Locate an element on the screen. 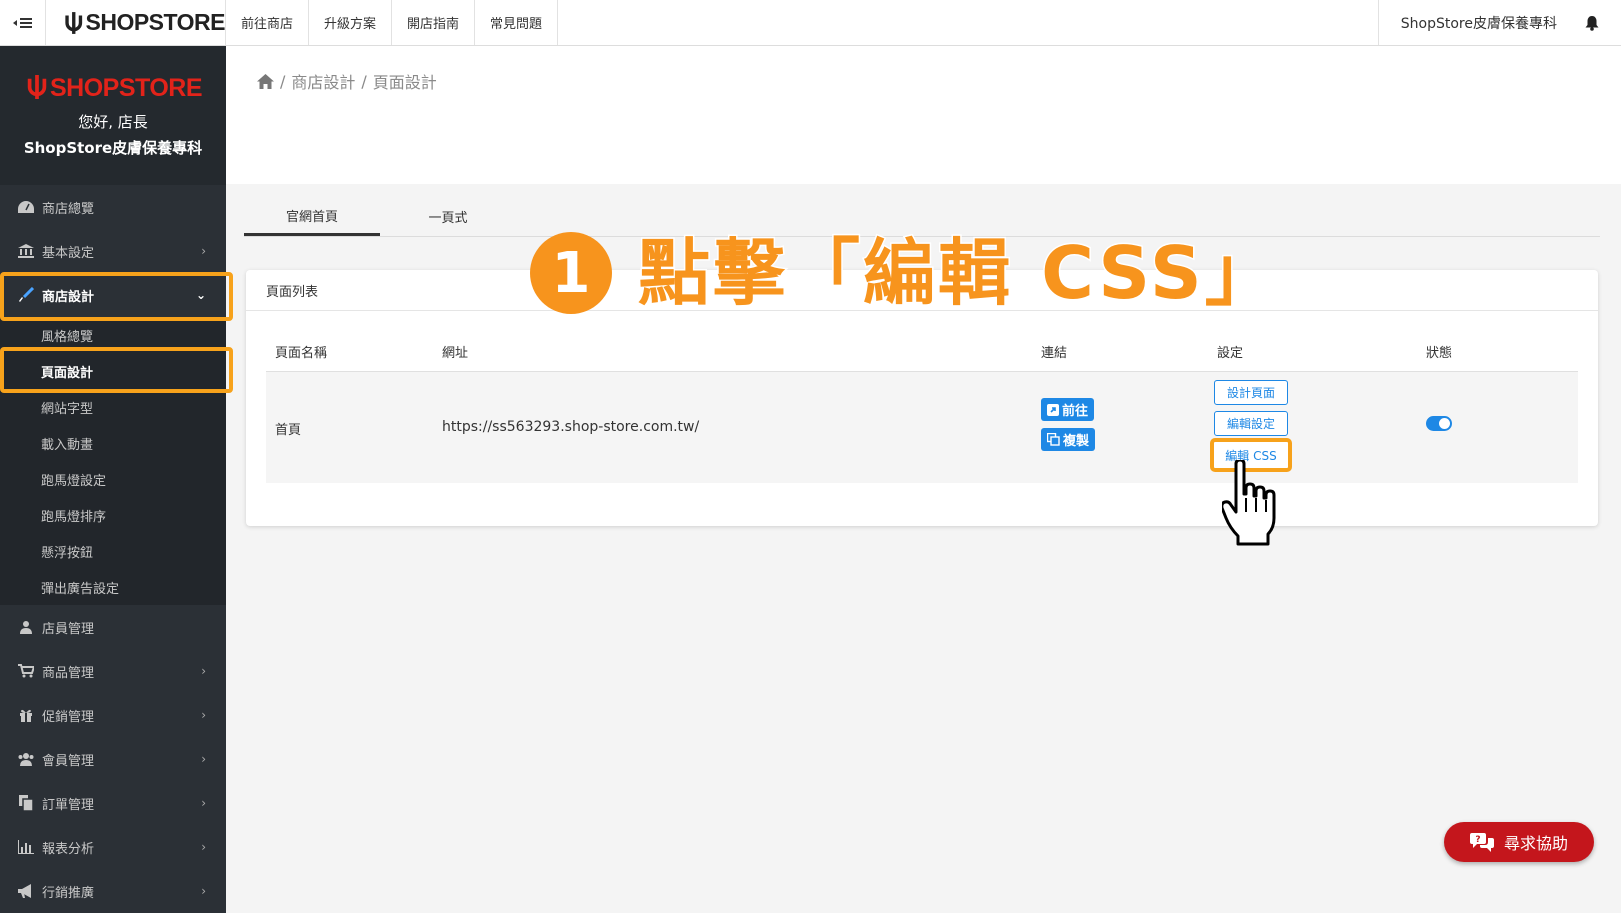  sidebar-item-marketing: 行銷推廣 › is located at coordinates (113, 891).